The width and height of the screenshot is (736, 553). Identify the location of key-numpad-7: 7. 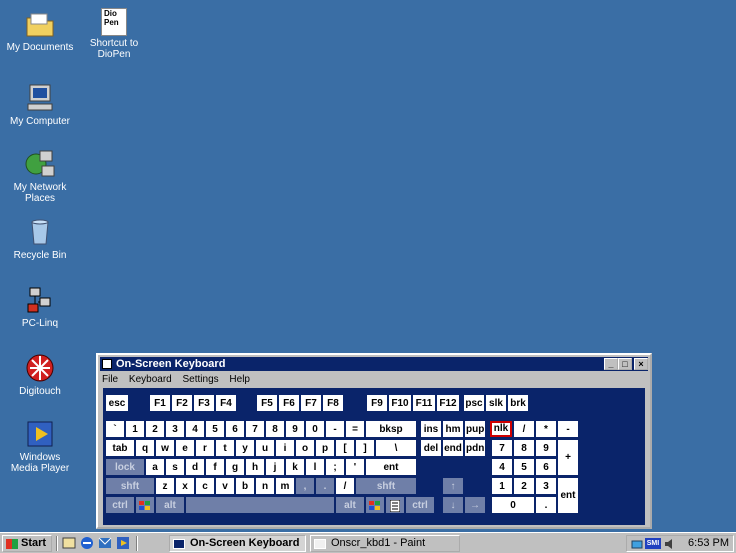
(502, 448).